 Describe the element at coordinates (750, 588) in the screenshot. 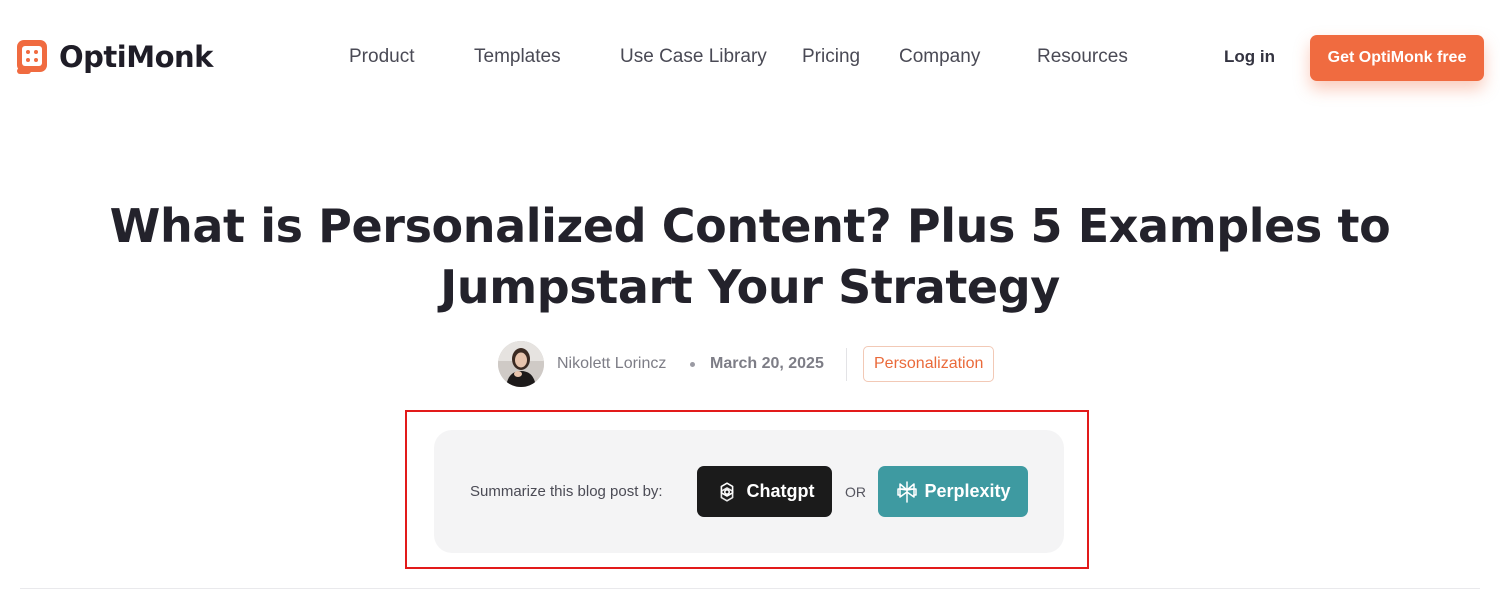

I see `section-divider` at that location.